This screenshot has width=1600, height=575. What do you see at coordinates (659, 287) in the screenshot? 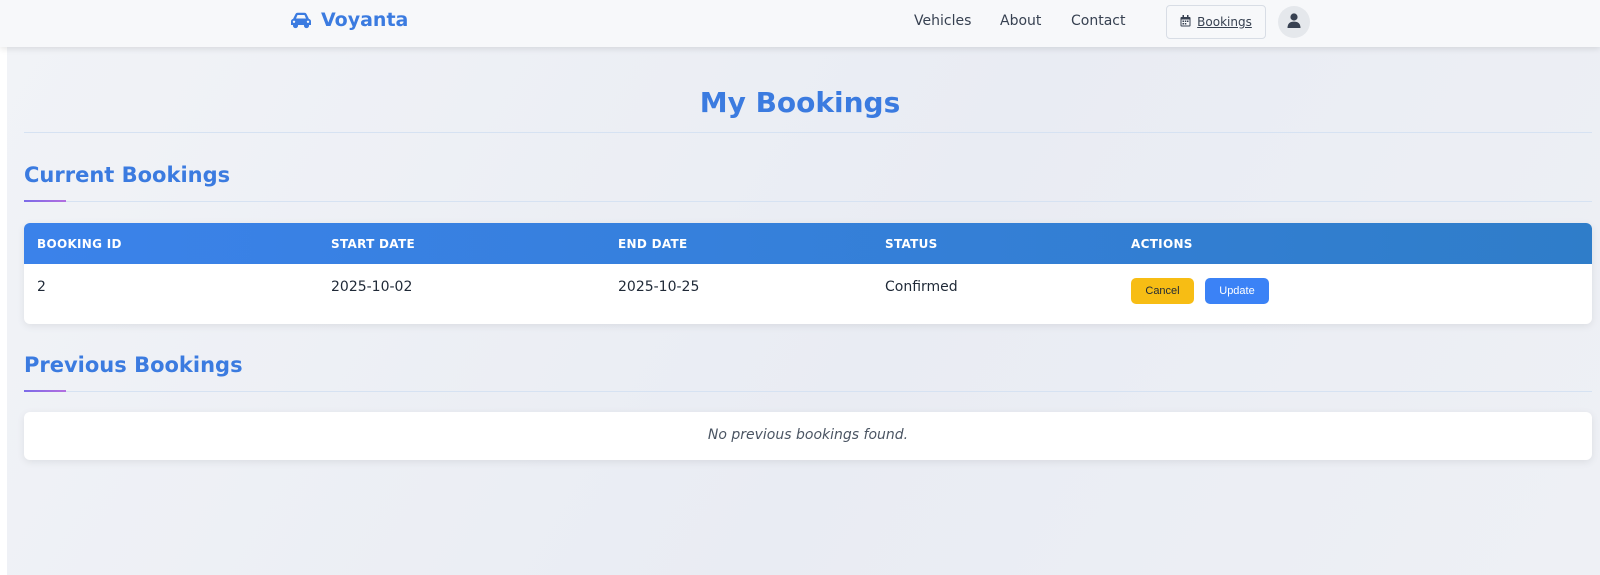
I see `end-date-cell: 2025-10-25` at bounding box center [659, 287].